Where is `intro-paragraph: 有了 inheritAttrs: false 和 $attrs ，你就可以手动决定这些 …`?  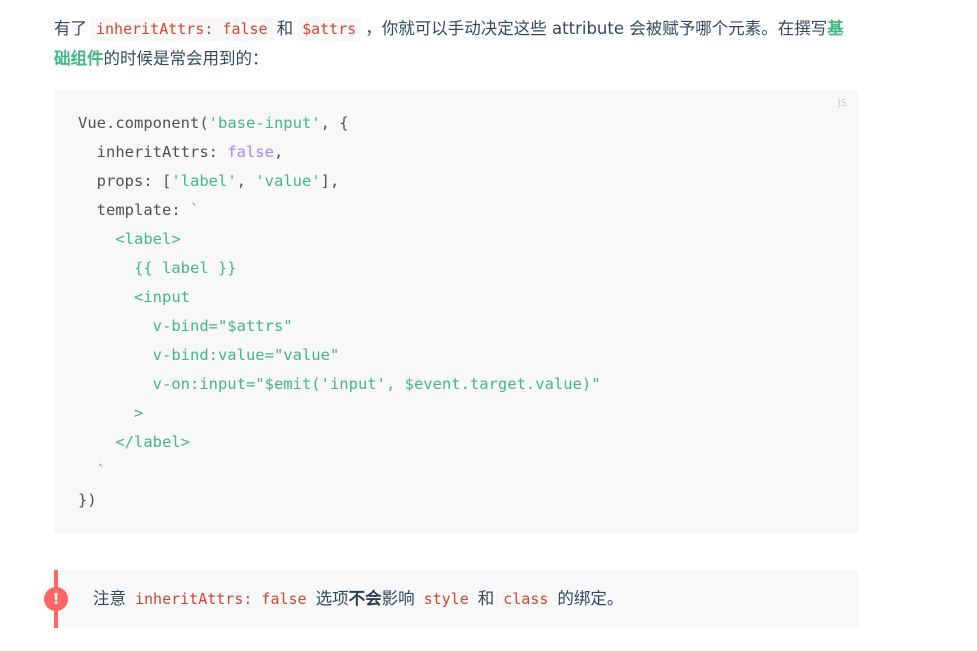 intro-paragraph: 有了 inheritAttrs: false 和 $attrs ，你就可以手动决定这些 … is located at coordinates (456, 43).